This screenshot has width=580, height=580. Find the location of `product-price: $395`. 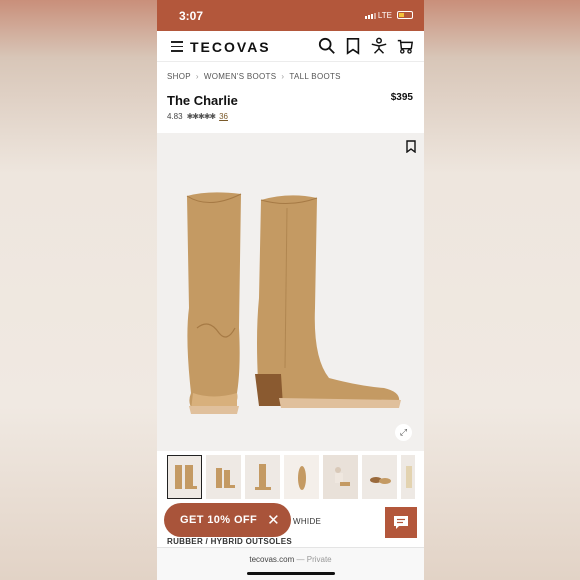

product-price: $395 is located at coordinates (401, 97).